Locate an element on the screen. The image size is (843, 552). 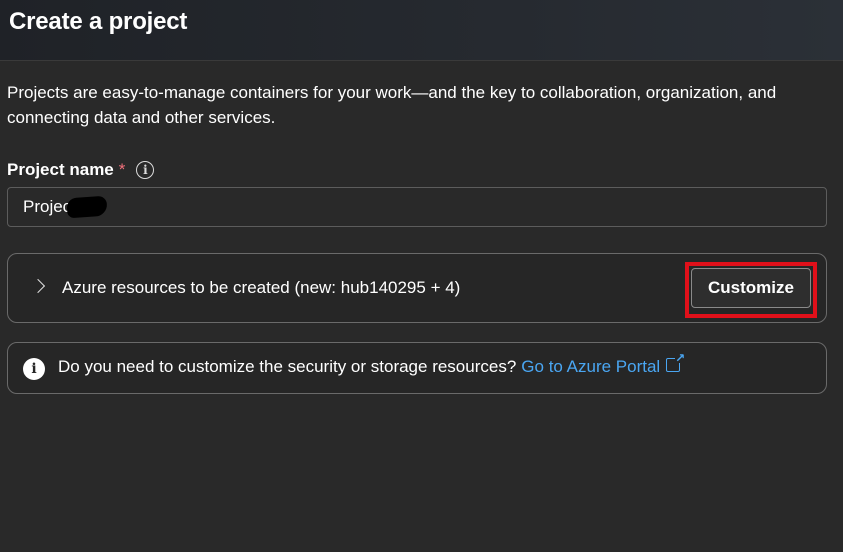
azure-portal-link: Go to Azure Portal is located at coordinates (603, 364).